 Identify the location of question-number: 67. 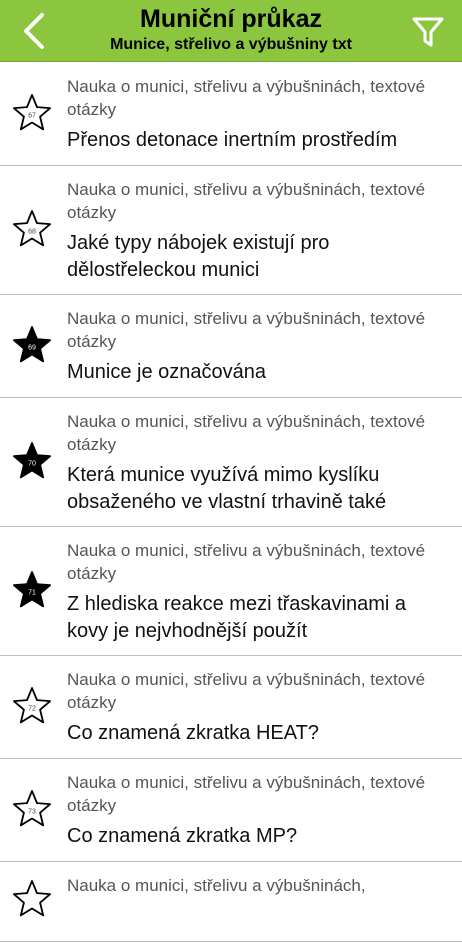
(32, 116).